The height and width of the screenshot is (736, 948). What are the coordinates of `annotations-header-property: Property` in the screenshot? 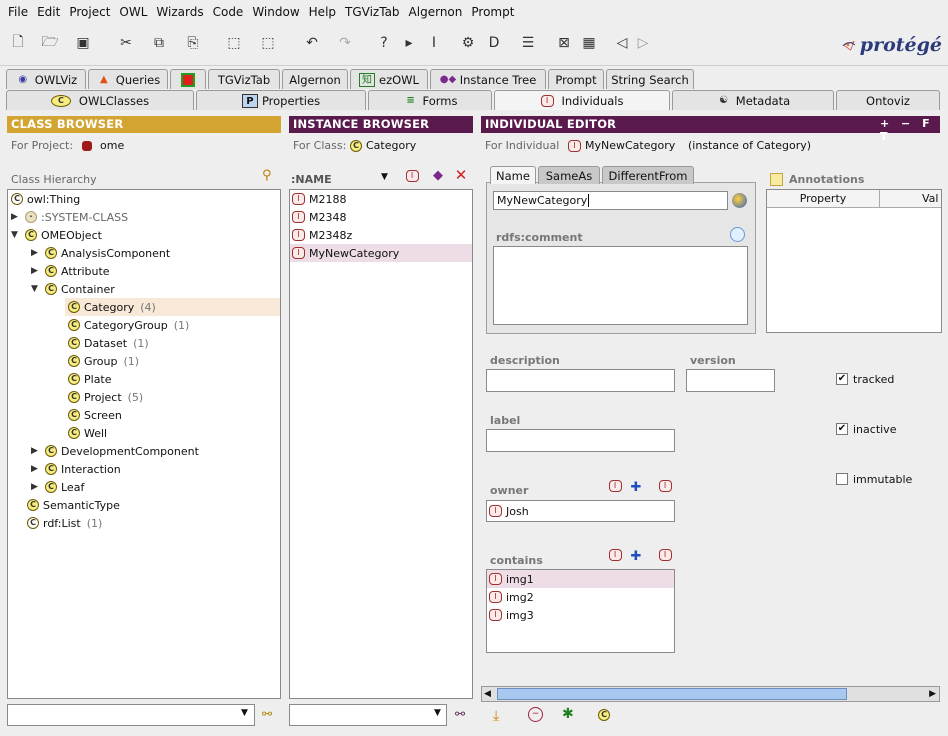 It's located at (823, 199).